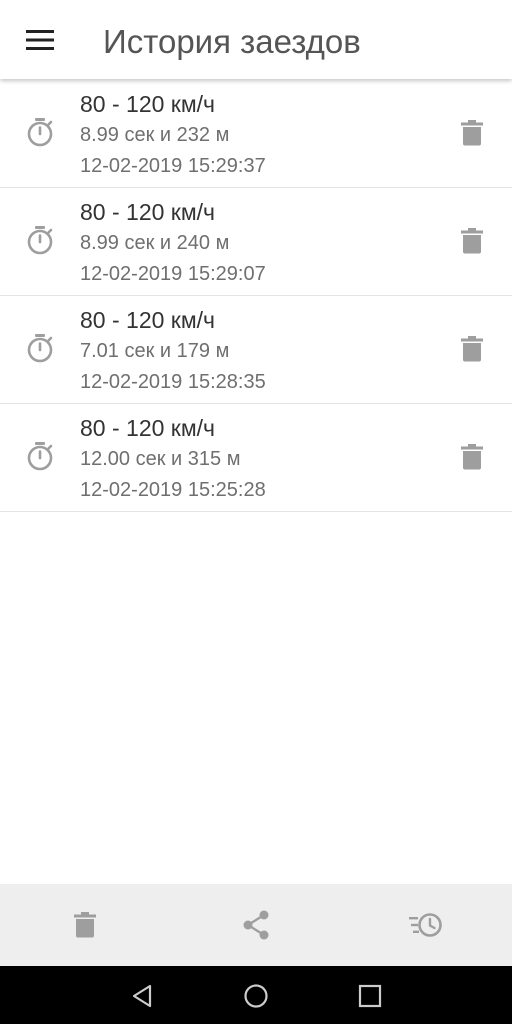  What do you see at coordinates (155, 243) in the screenshot?
I see `run-result: 8.99 сек и 240 м` at bounding box center [155, 243].